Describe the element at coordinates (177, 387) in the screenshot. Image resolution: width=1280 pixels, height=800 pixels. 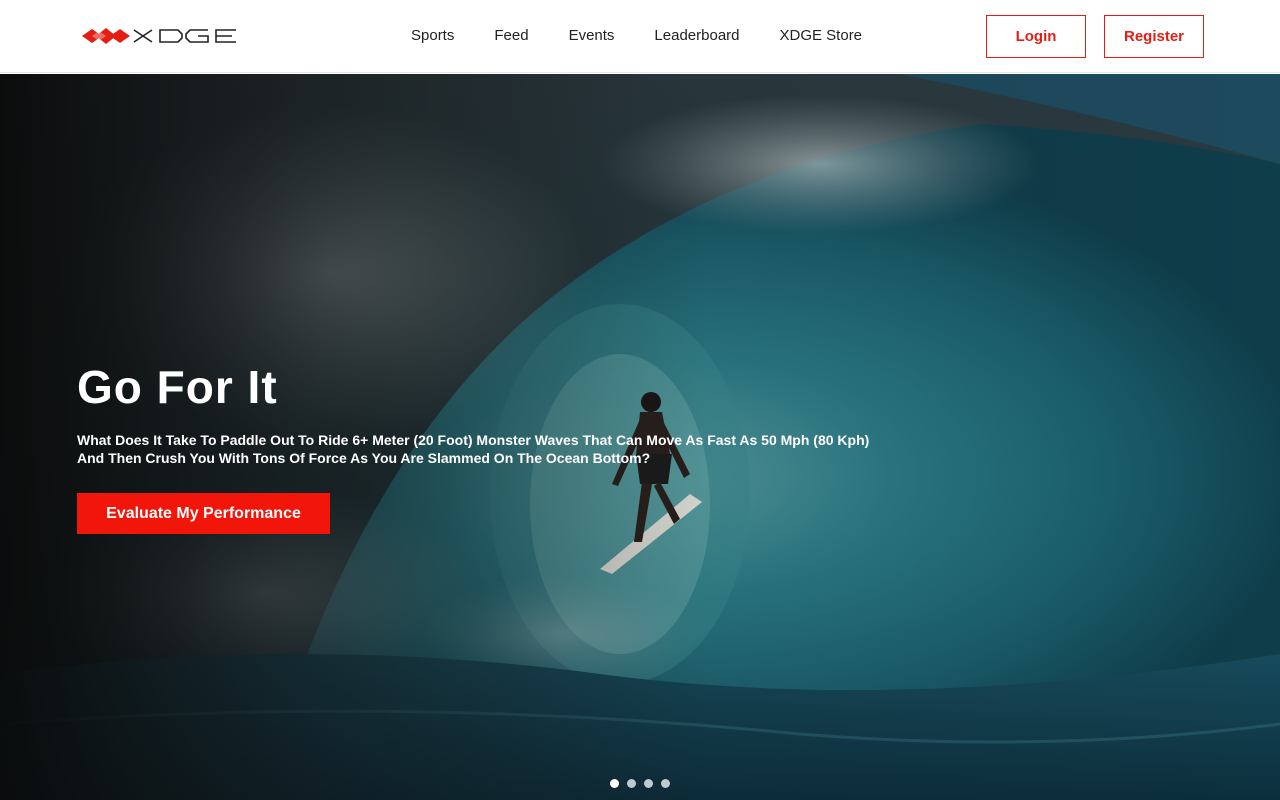
I see `hero-title: Go For It` at that location.